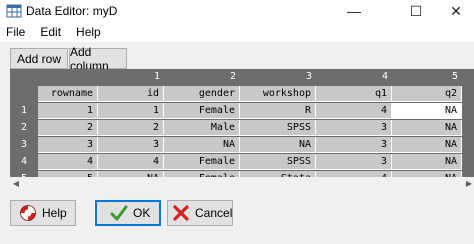 This screenshot has width=474, height=244. What do you see at coordinates (72, 11) in the screenshot?
I see `window-title: Data Editor: myD` at bounding box center [72, 11].